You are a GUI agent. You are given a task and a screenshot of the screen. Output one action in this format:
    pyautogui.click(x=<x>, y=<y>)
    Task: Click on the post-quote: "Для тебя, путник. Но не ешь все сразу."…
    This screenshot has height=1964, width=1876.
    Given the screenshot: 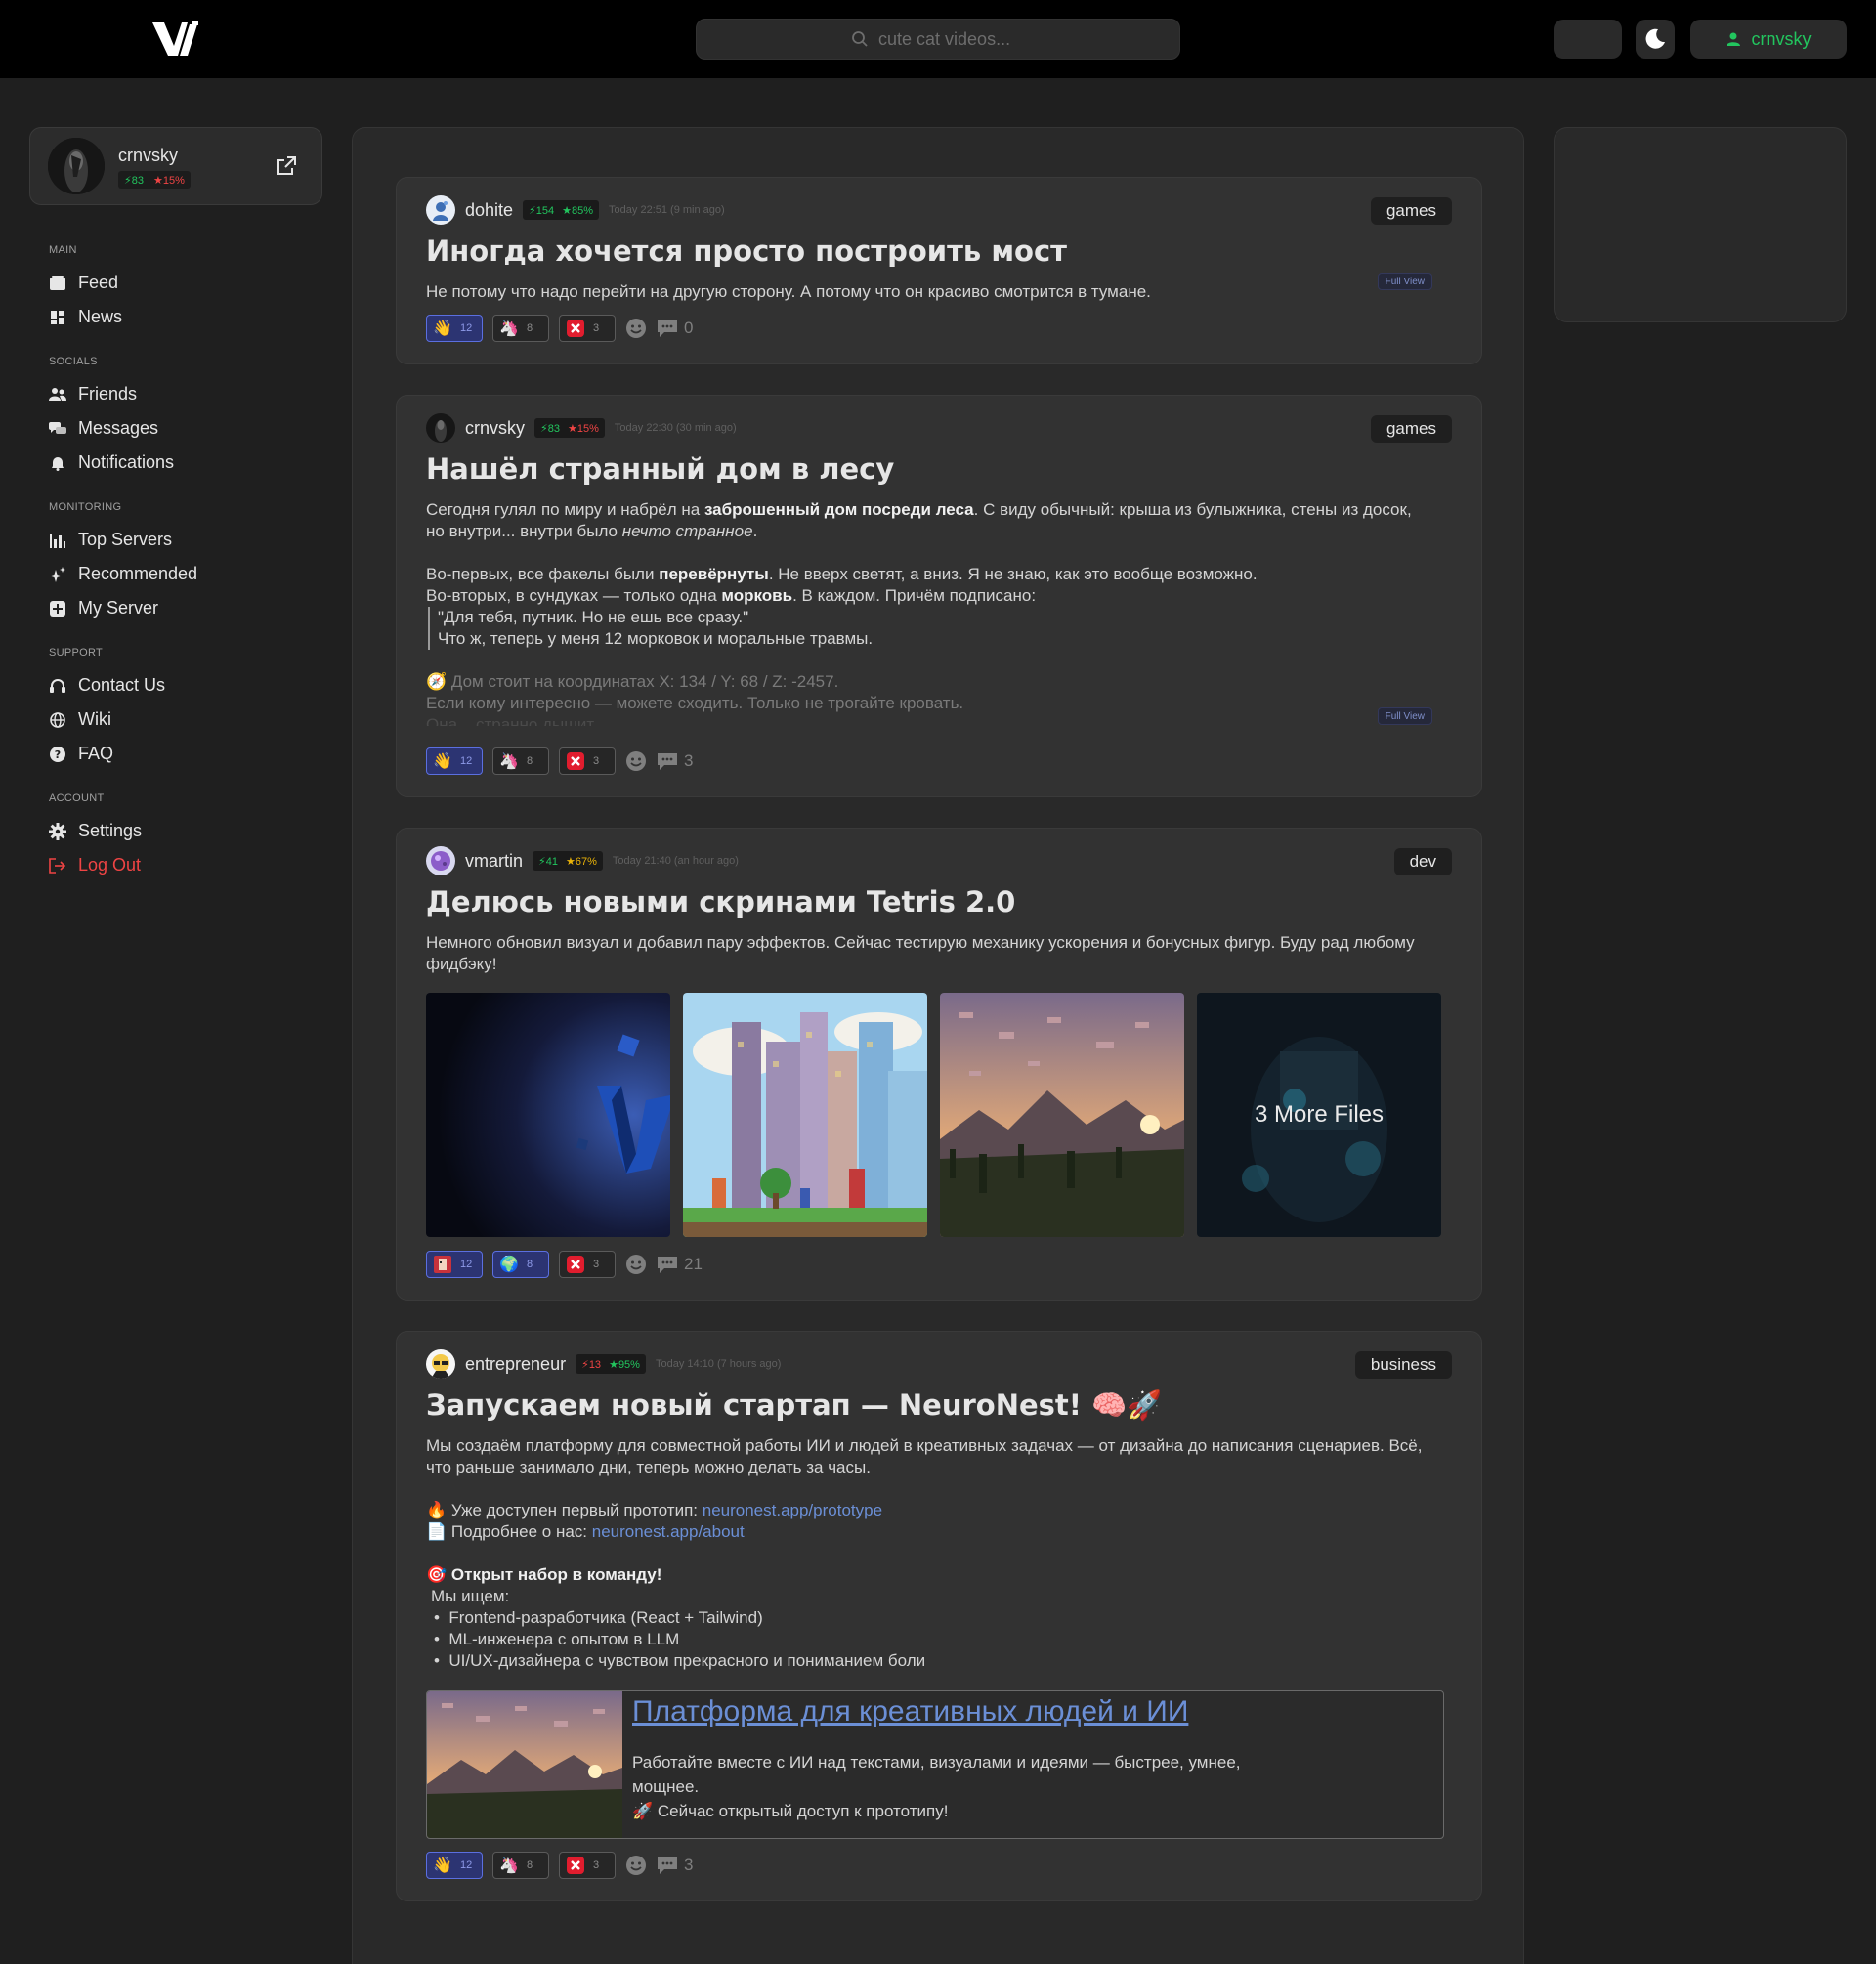 What is the action you would take?
    pyautogui.click(x=930, y=628)
    